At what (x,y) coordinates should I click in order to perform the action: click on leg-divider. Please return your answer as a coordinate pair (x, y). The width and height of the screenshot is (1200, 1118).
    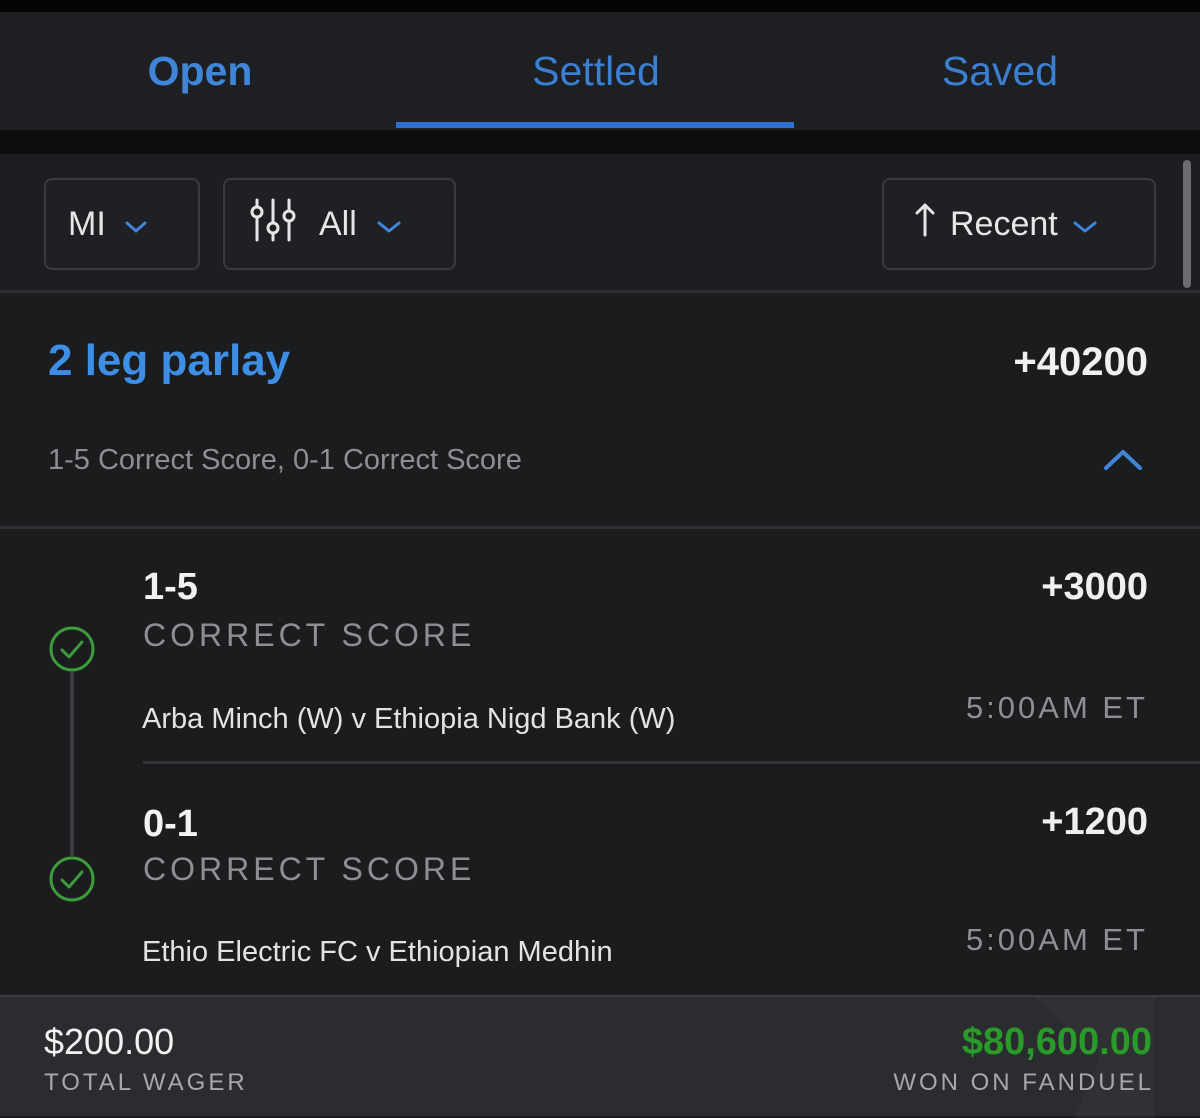
    Looking at the image, I should click on (671, 762).